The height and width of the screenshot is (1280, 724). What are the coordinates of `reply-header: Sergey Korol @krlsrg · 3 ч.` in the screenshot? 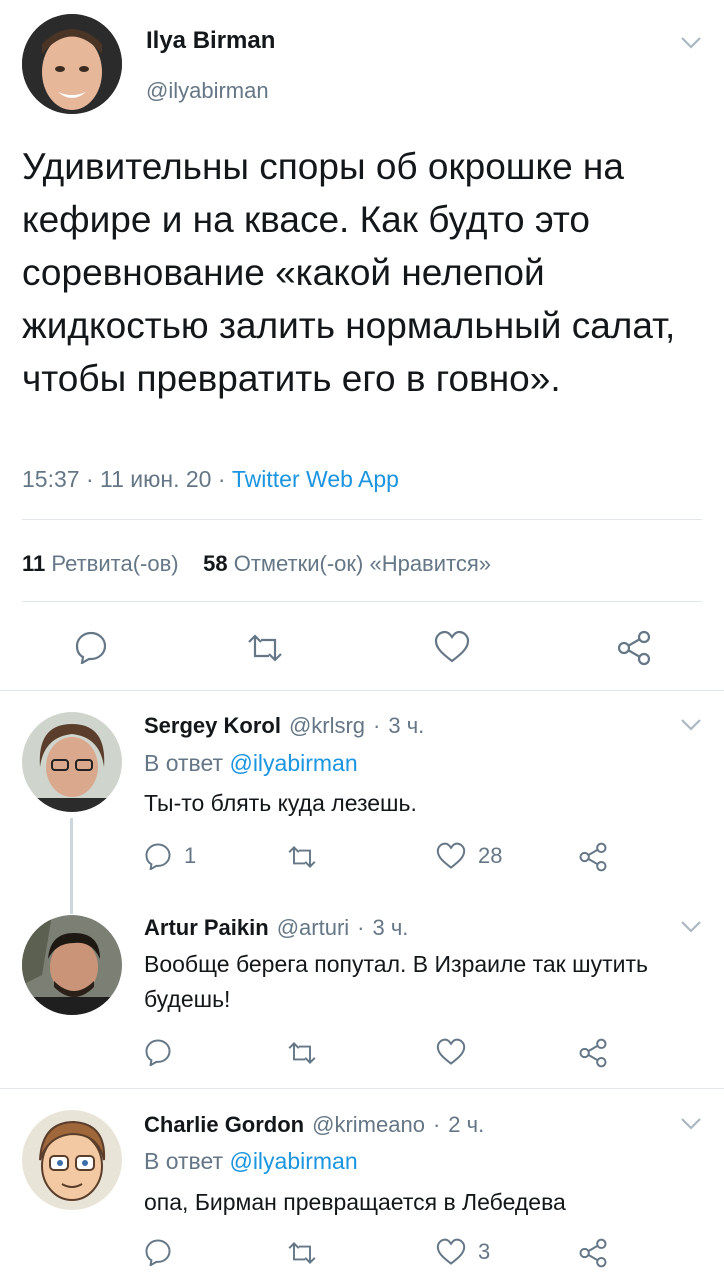 It's located at (284, 726).